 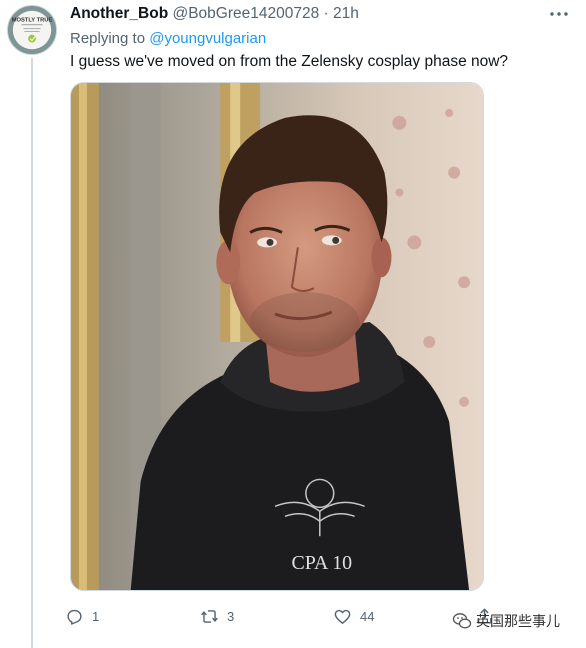 What do you see at coordinates (559, 14) in the screenshot?
I see `more-options-icon` at bounding box center [559, 14].